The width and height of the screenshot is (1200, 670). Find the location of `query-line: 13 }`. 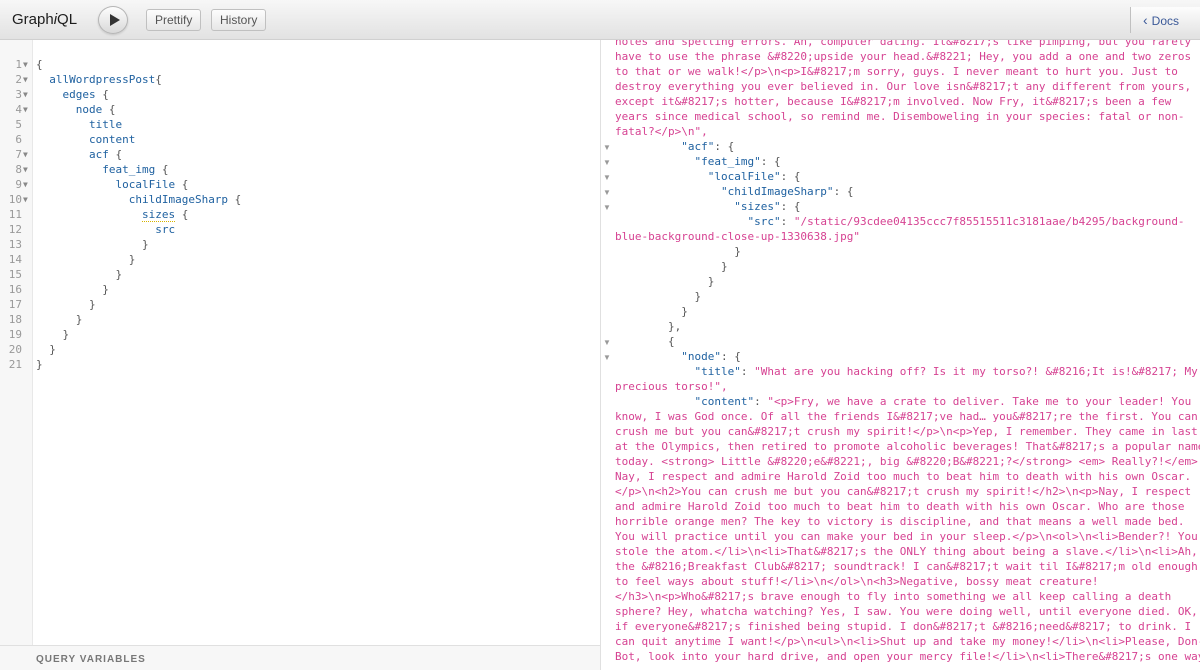

query-line: 13 } is located at coordinates (300, 244).